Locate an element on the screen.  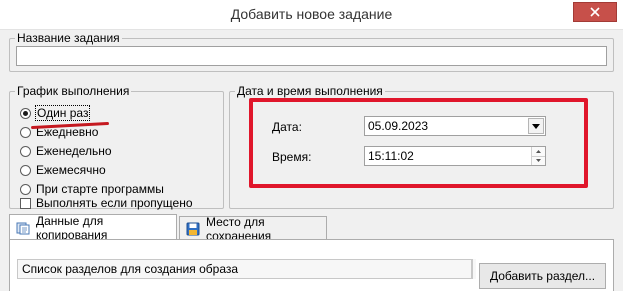
radio-on-startup-label: При старте программы is located at coordinates (100, 189).